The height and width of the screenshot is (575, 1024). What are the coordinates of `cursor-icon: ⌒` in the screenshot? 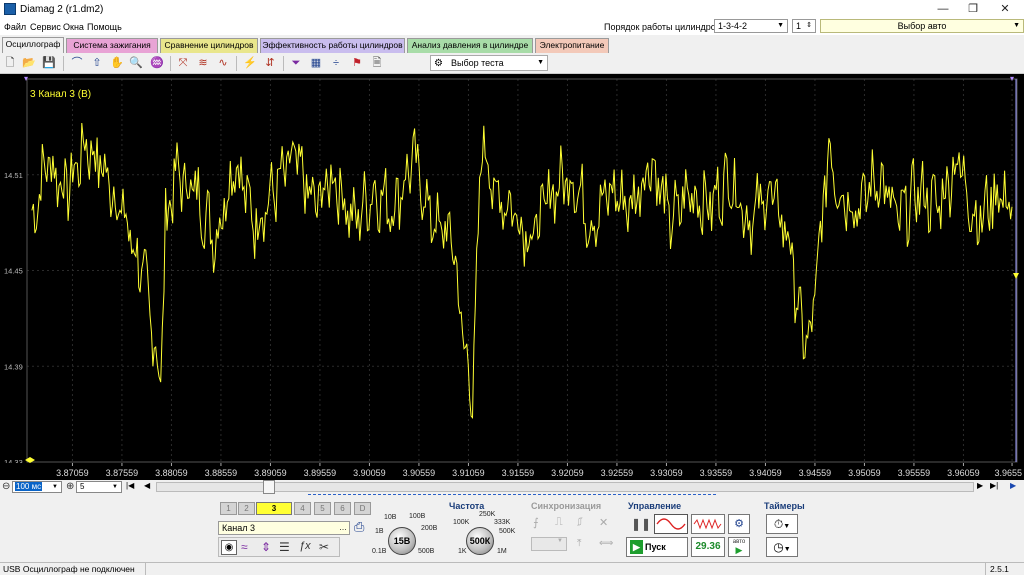 It's located at (77, 63).